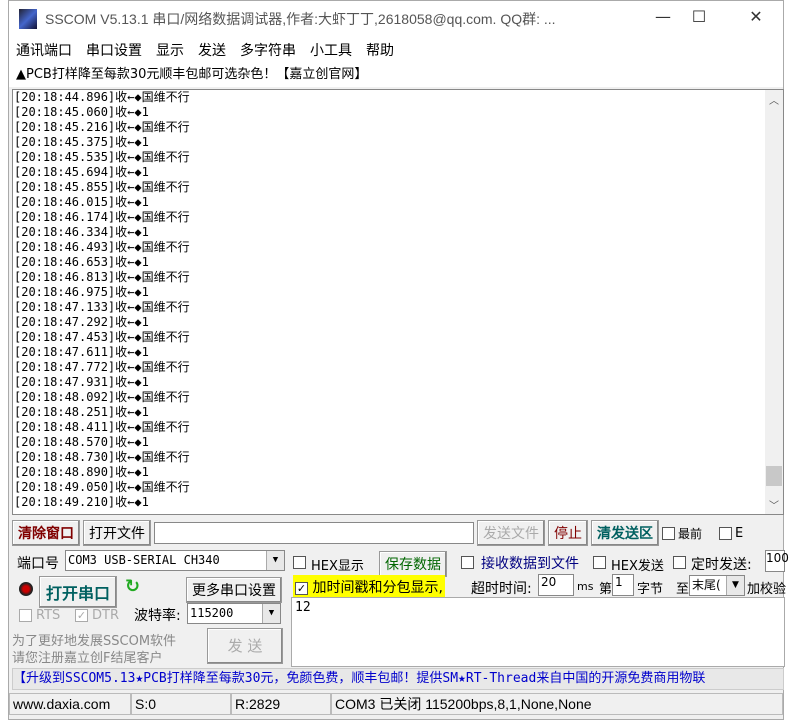 The height and width of the screenshot is (725, 792). What do you see at coordinates (78, 352) in the screenshot?
I see `log-timestamp: [20:18:47.611]收←◆` at bounding box center [78, 352].